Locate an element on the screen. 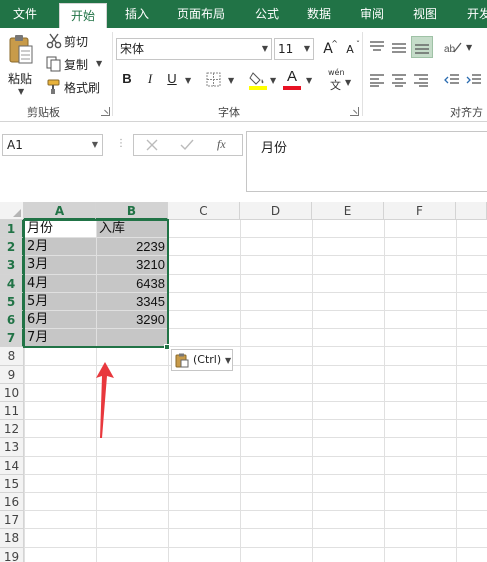 The image size is (487, 562). clipboard-group-label: 剪贴板 is located at coordinates (43, 112).